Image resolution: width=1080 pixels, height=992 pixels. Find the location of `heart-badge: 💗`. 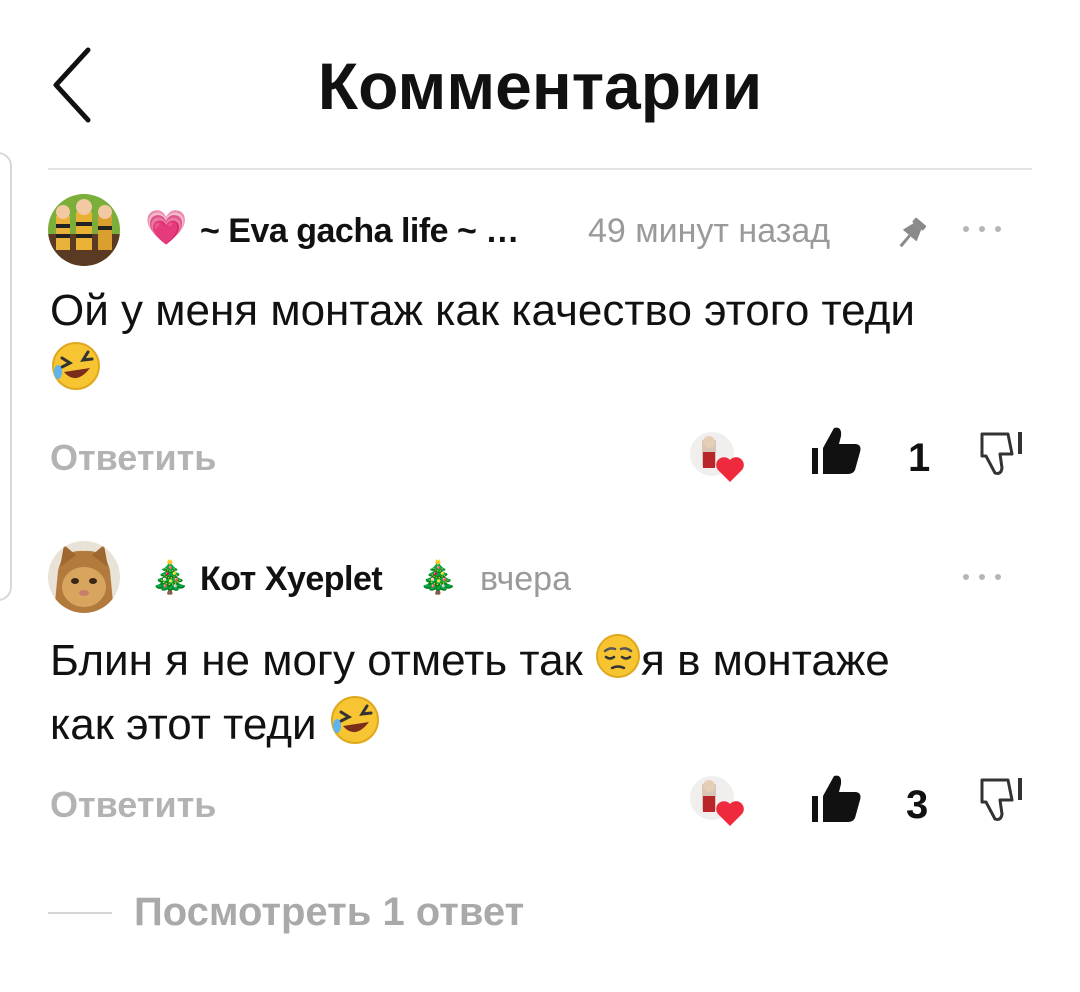

heart-badge: 💗 is located at coordinates (166, 228).